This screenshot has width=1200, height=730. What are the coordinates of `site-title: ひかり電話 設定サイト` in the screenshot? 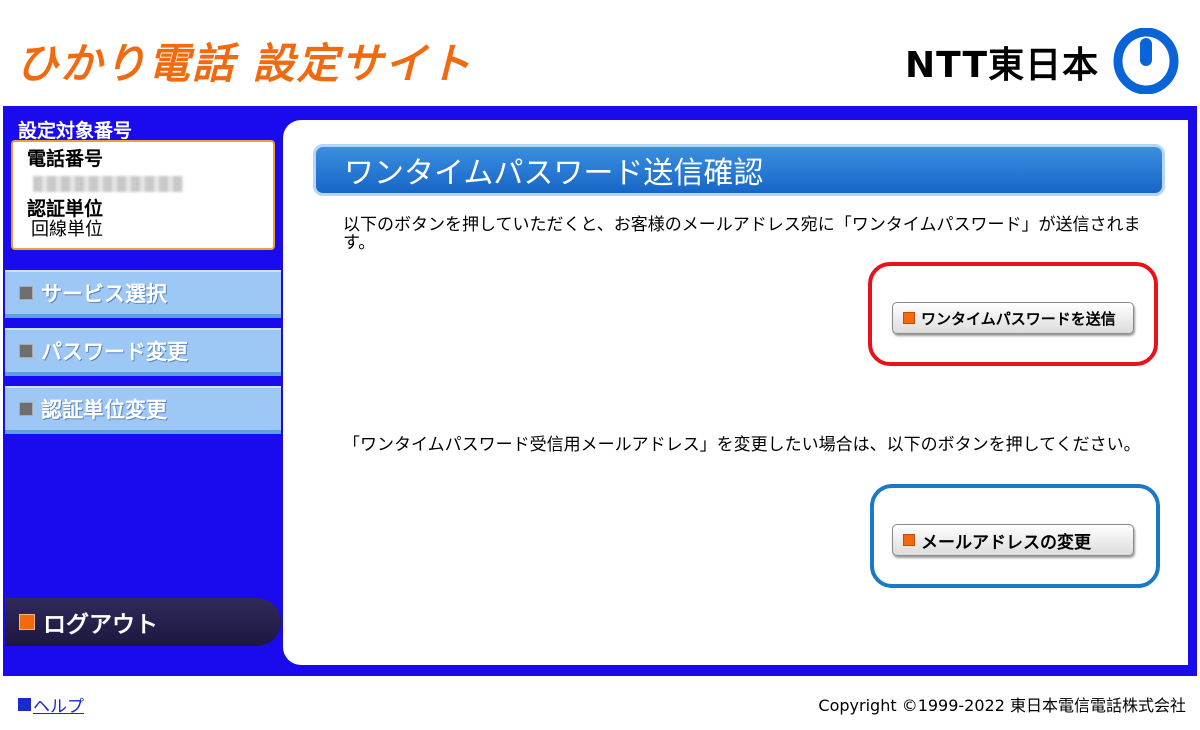 It's located at (244, 63).